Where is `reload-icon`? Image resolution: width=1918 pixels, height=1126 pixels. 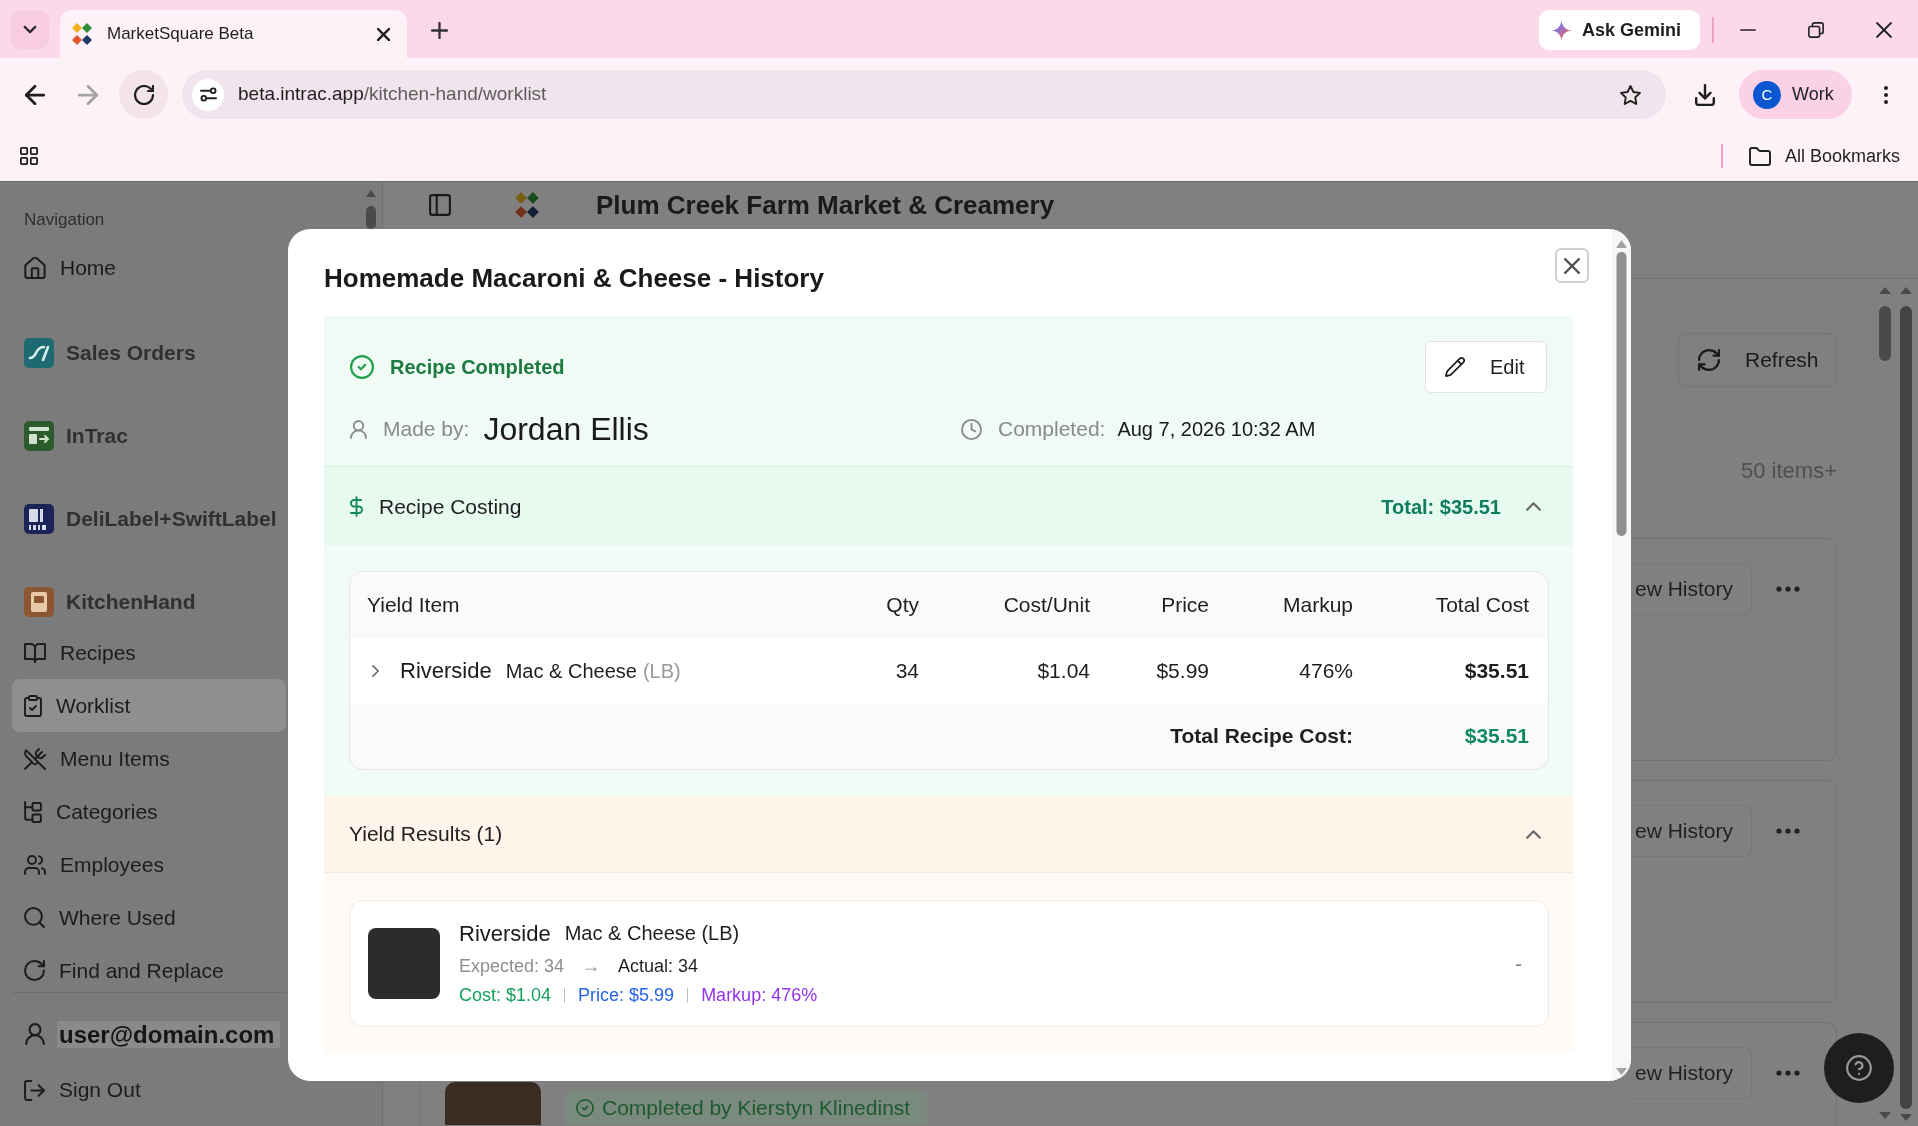
reload-icon is located at coordinates (143, 94).